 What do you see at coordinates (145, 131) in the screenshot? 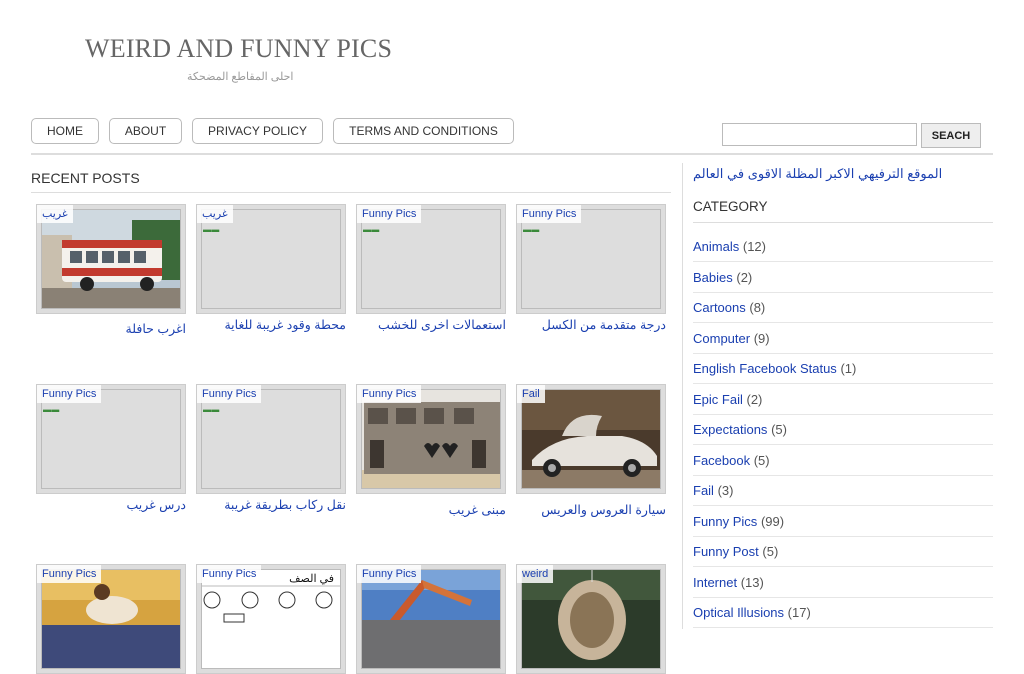
I see `nav-about: ABOUT` at bounding box center [145, 131].